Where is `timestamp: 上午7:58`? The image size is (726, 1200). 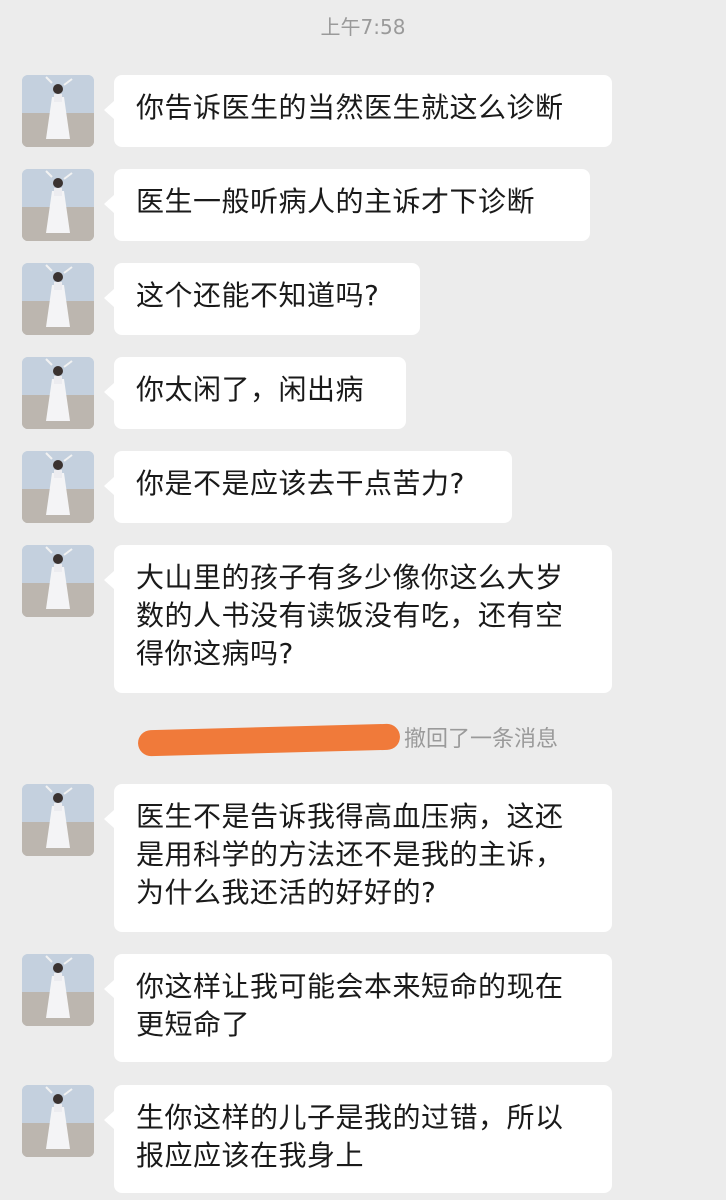
timestamp: 上午7:58 is located at coordinates (363, 27).